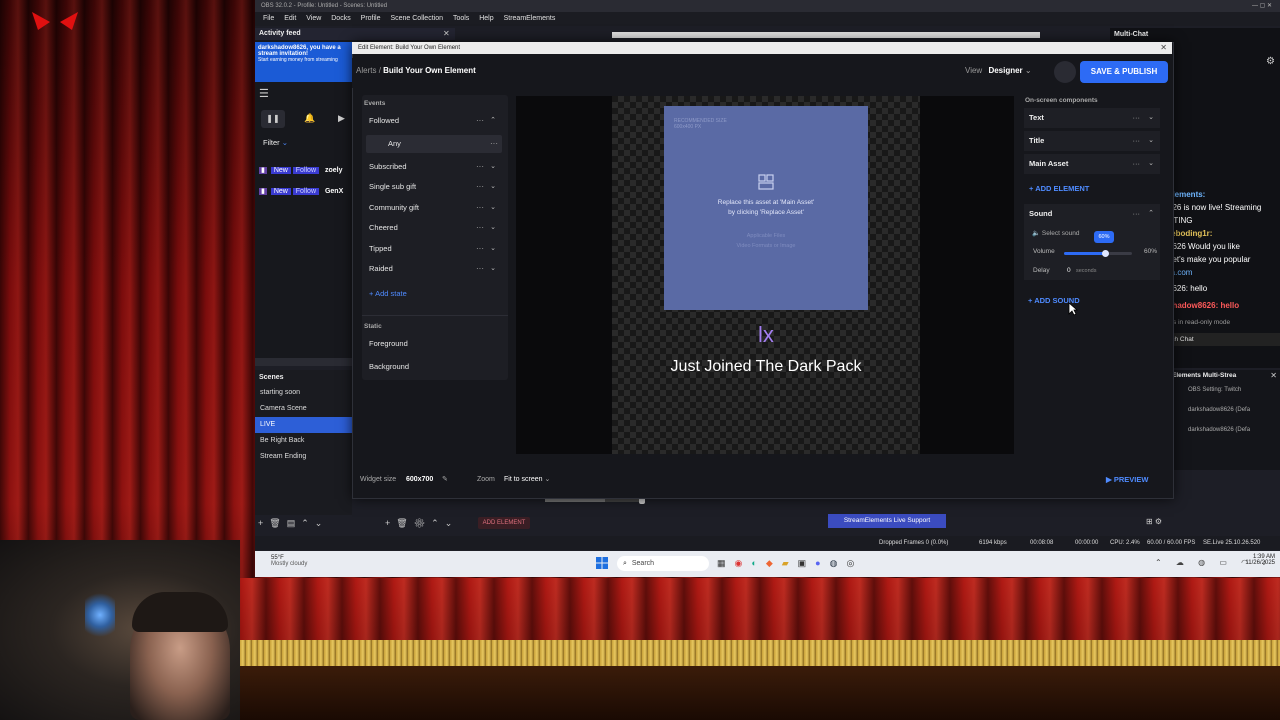 The width and height of the screenshot is (1280, 720). Describe the element at coordinates (434, 144) in the screenshot. I see `event-state-any: Any ···` at that location.